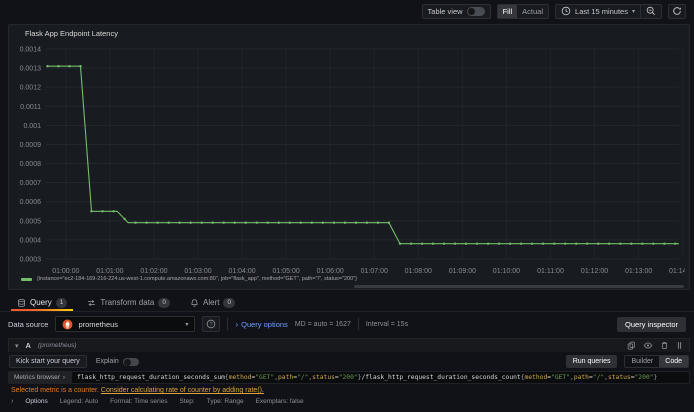 This screenshot has width=694, height=412. What do you see at coordinates (519, 286) in the screenshot?
I see `legend-scrollbar` at bounding box center [519, 286].